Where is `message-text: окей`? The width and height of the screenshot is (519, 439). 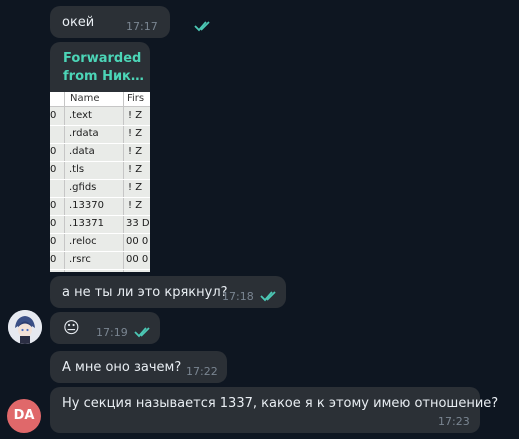 message-text: окей is located at coordinates (78, 22).